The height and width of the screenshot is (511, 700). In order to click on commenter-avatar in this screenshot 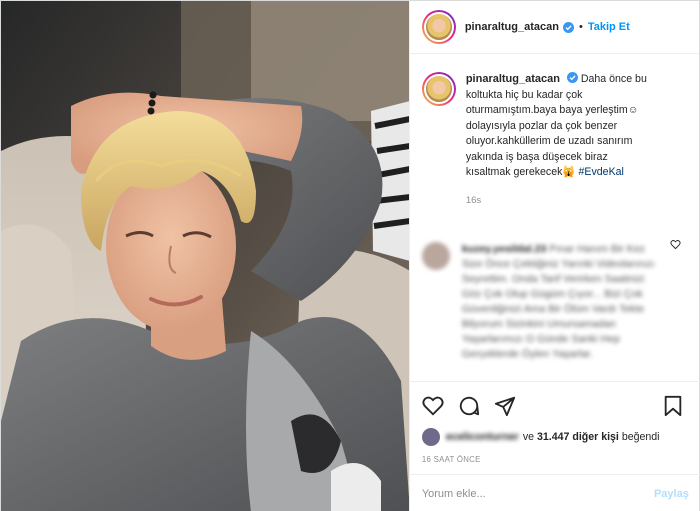, I will do `click(435, 256)`.